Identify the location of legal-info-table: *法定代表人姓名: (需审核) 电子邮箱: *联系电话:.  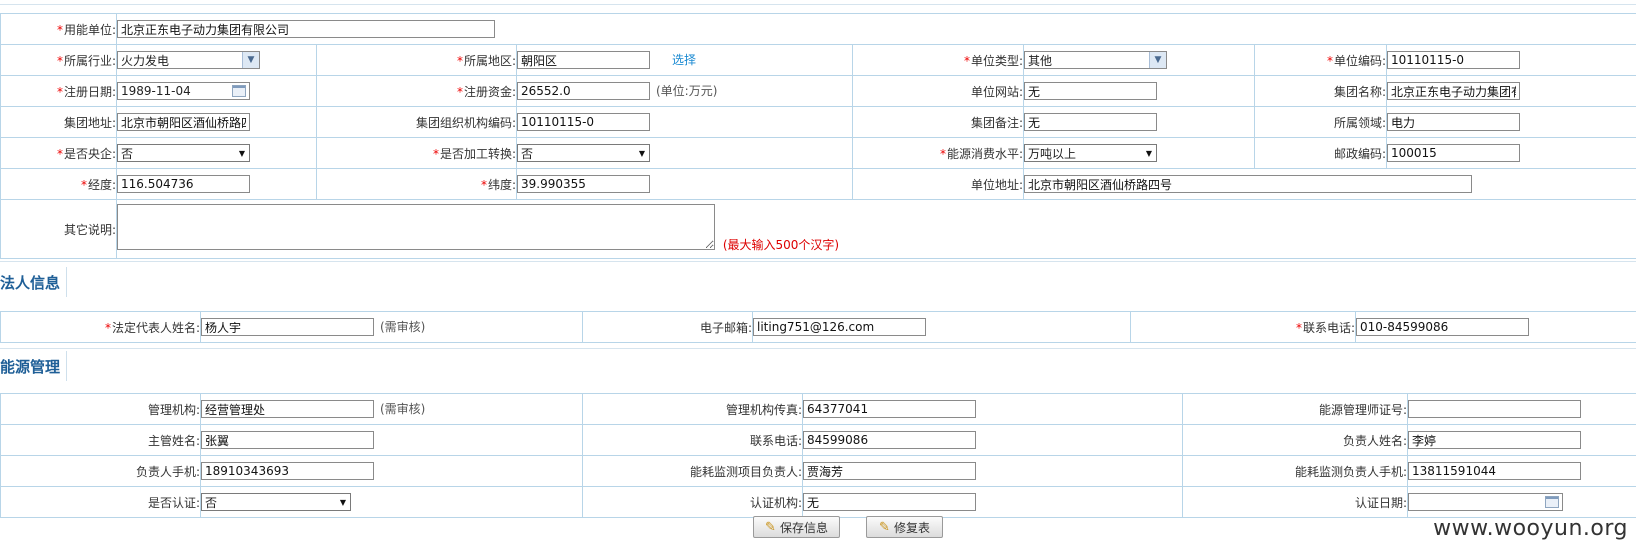
(818, 327).